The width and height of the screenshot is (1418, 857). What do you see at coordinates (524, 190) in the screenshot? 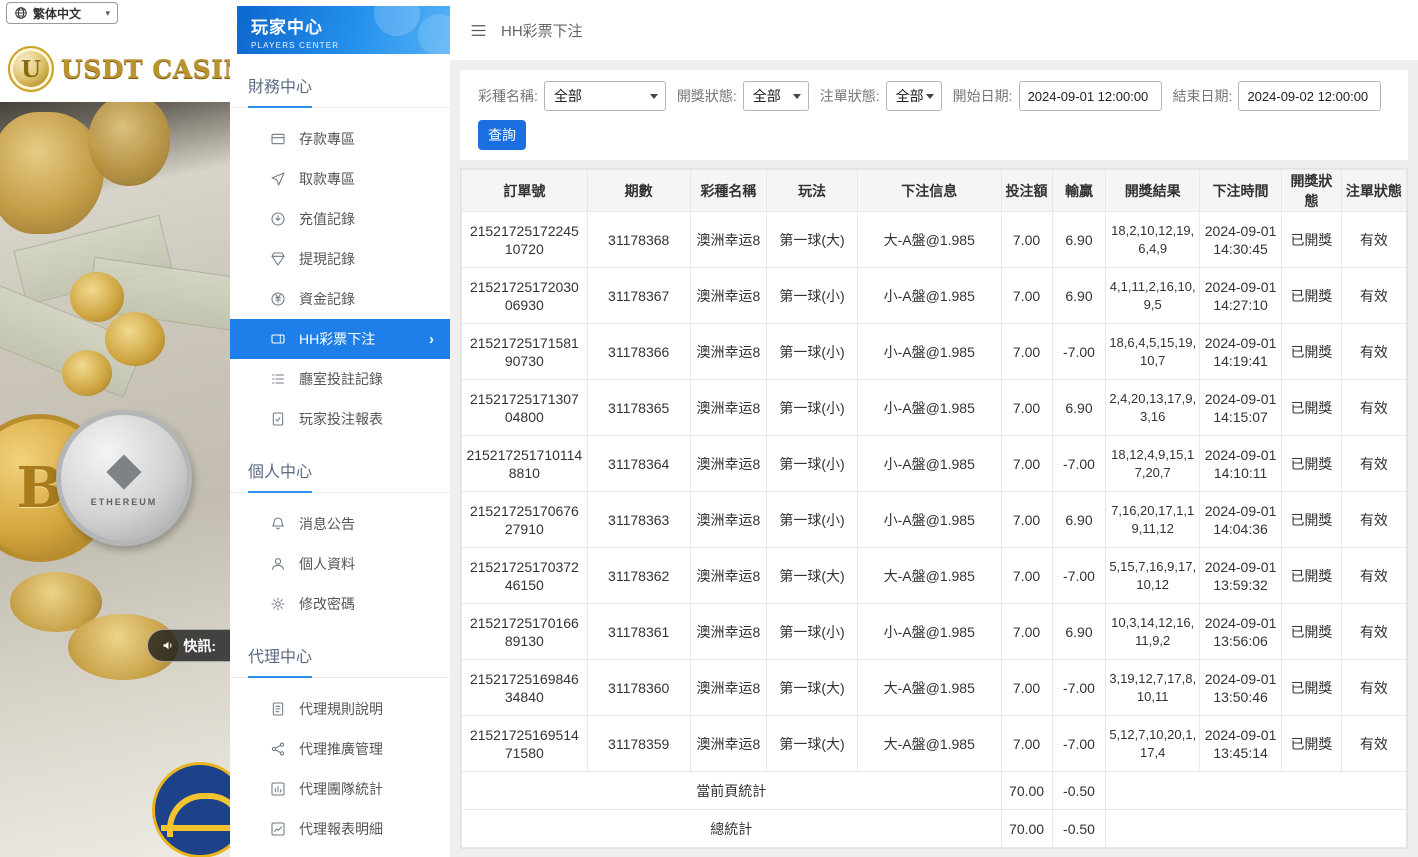
I see `column-header: 訂單號` at bounding box center [524, 190].